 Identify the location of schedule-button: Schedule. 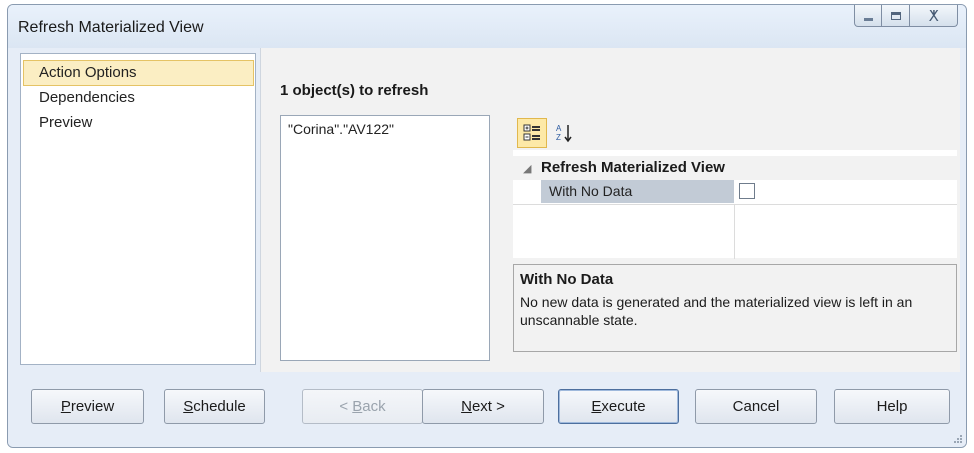
(214, 406).